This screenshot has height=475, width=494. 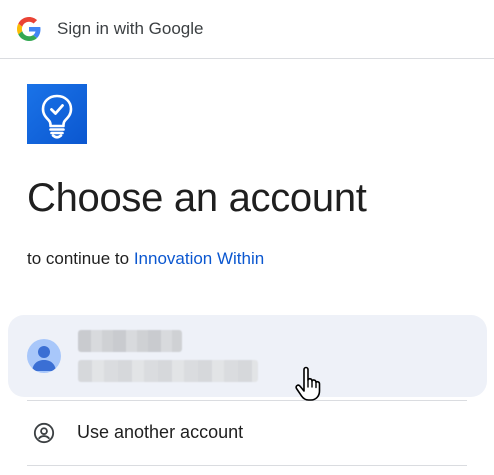 What do you see at coordinates (44, 356) in the screenshot?
I see `person-avatar-icon` at bounding box center [44, 356].